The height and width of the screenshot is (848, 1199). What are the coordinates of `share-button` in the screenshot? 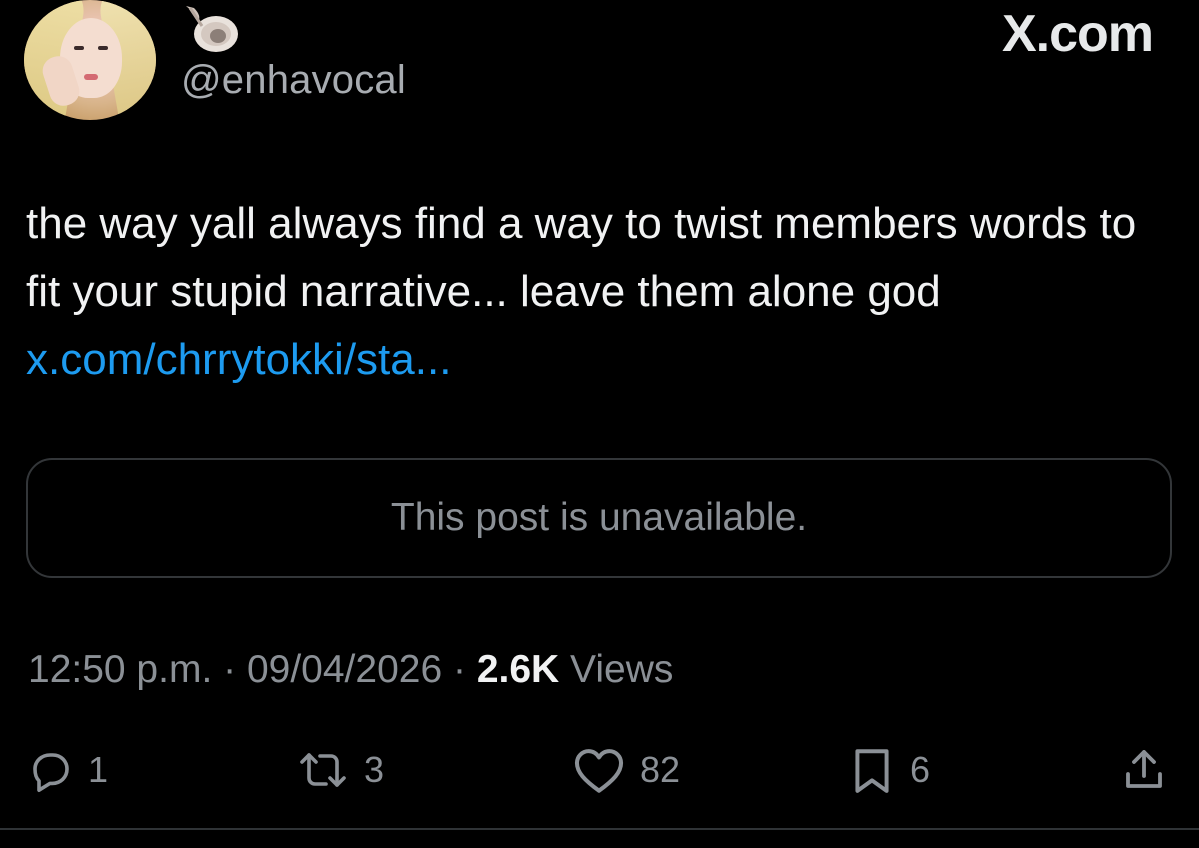 It's located at (1144, 770).